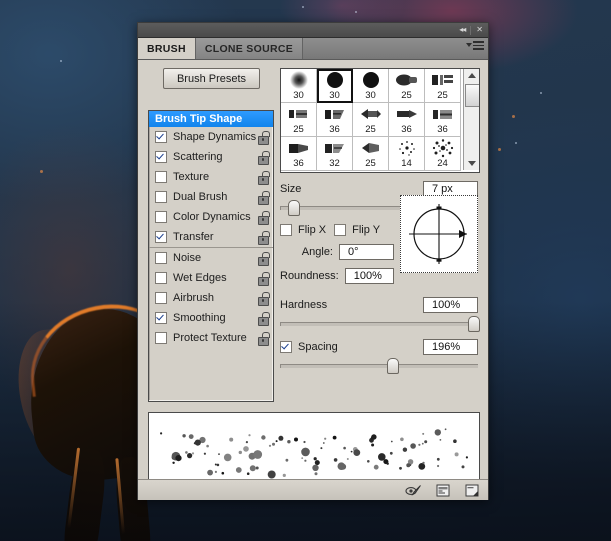 The width and height of the screenshot is (611, 541). Describe the element at coordinates (472, 95) in the screenshot. I see `scrollbar-thumb` at that location.